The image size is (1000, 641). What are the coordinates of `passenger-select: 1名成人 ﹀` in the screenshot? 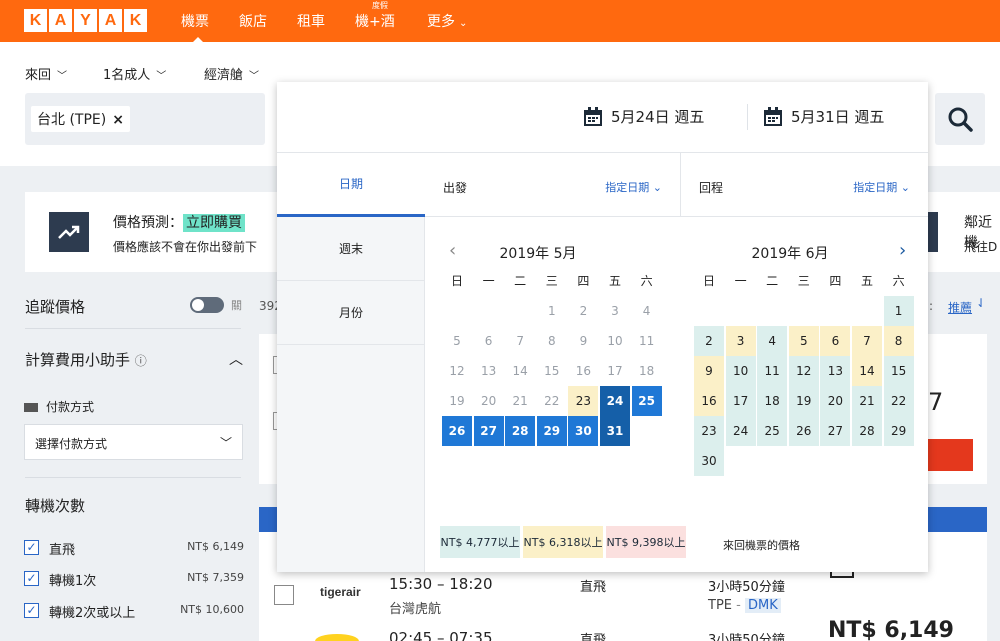 It's located at (134, 73).